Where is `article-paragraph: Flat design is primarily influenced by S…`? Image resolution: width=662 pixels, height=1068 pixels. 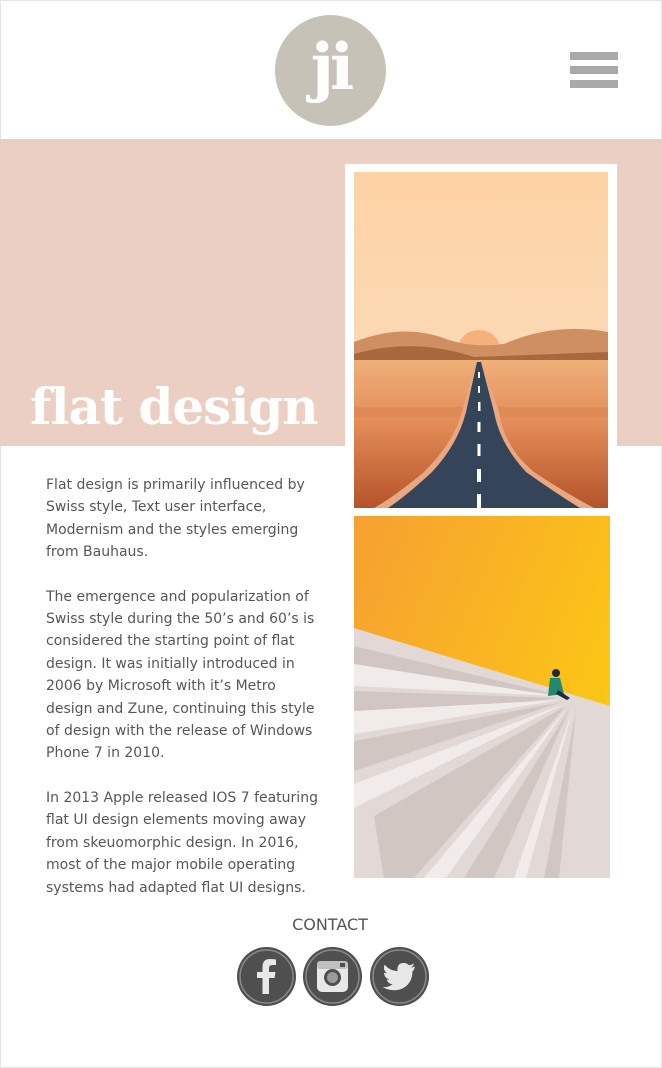
article-paragraph: Flat design is primarily influenced by S… is located at coordinates (175, 519).